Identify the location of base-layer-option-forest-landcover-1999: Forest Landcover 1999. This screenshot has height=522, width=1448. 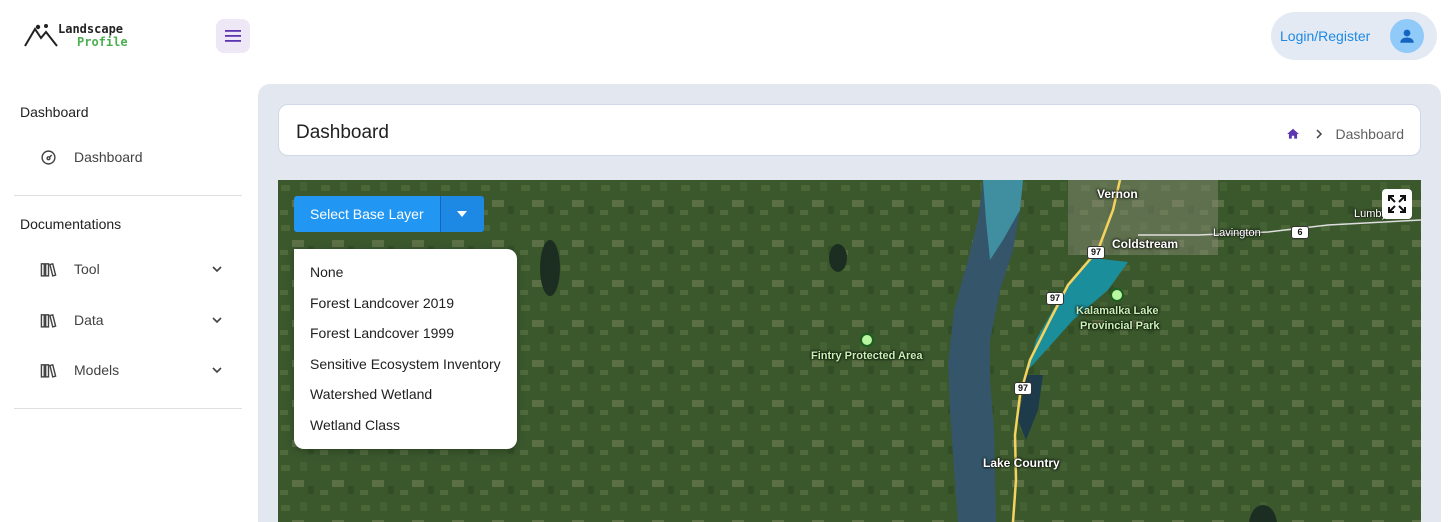
(405, 333).